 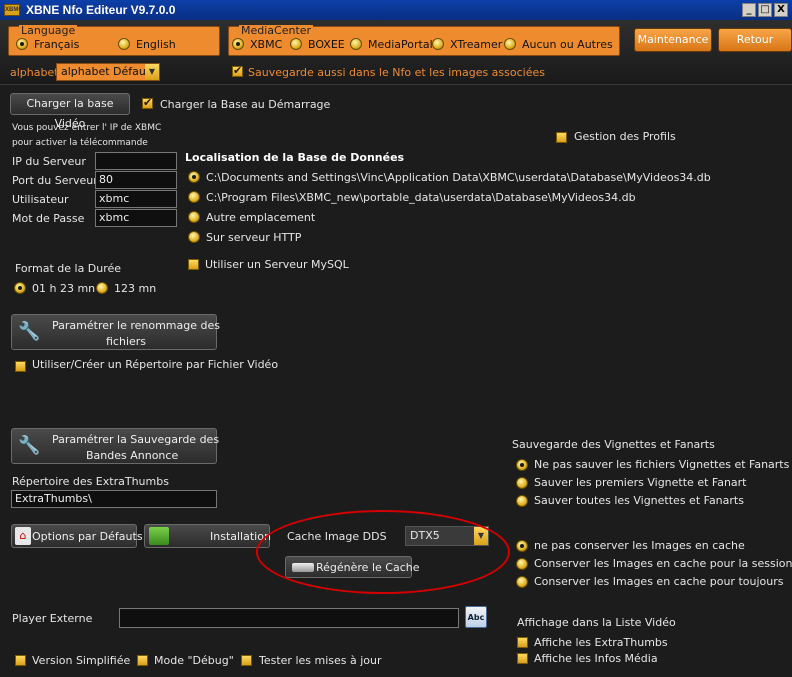 I want to click on radio-aucun, so click(x=510, y=44).